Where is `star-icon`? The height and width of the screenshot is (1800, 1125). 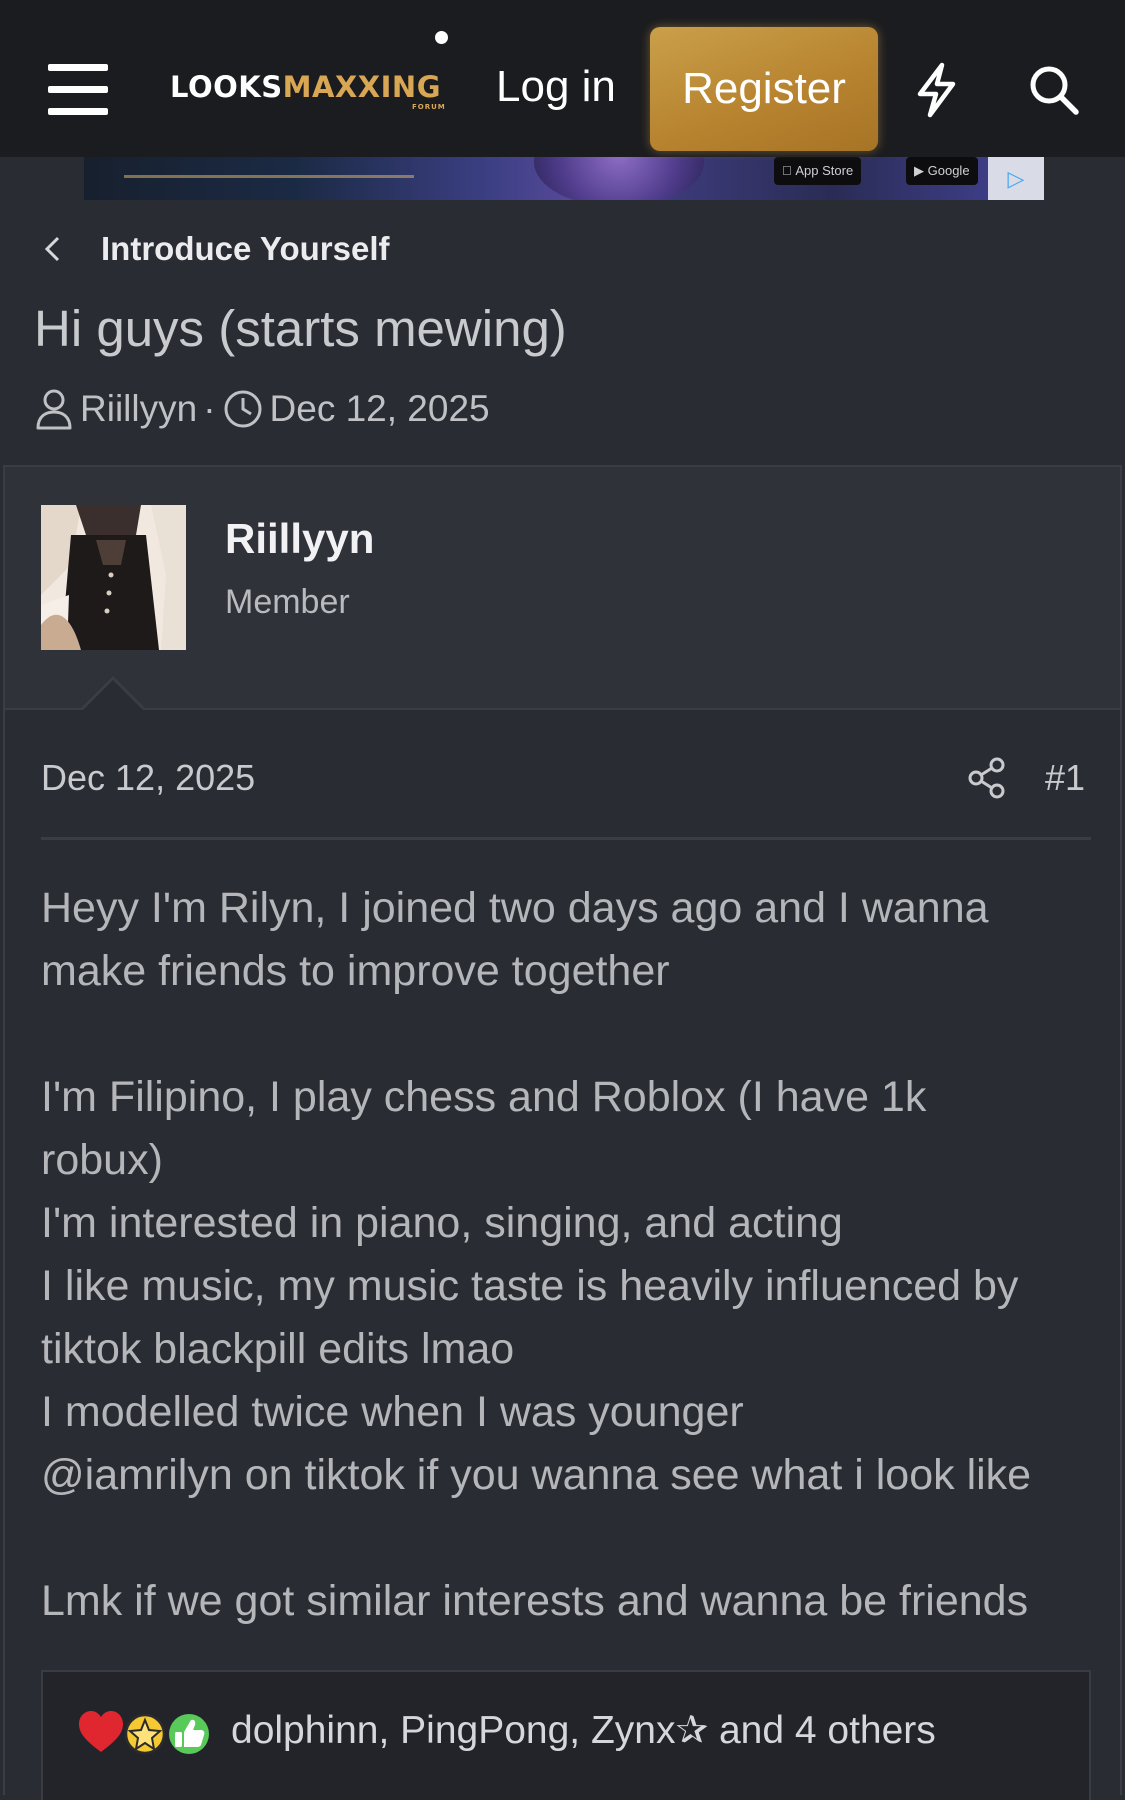 star-icon is located at coordinates (145, 1734).